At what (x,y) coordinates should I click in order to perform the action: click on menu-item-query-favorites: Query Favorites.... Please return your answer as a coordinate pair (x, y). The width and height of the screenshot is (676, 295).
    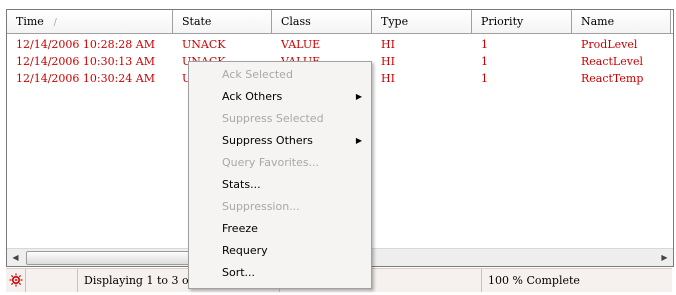
    Looking at the image, I should click on (280, 163).